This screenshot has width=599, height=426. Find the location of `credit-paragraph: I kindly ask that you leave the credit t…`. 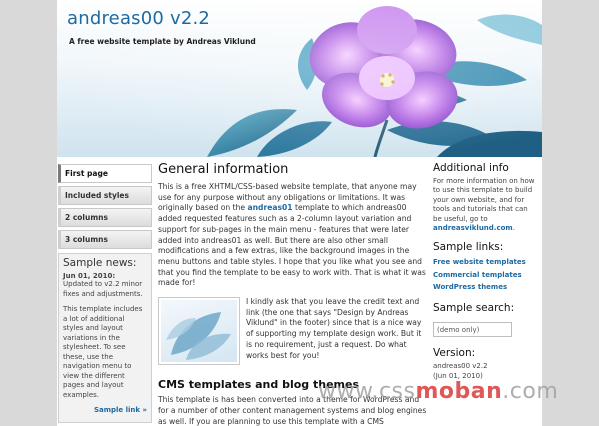

credit-paragraph: I kindly ask that you leave the credit t… is located at coordinates (334, 328).